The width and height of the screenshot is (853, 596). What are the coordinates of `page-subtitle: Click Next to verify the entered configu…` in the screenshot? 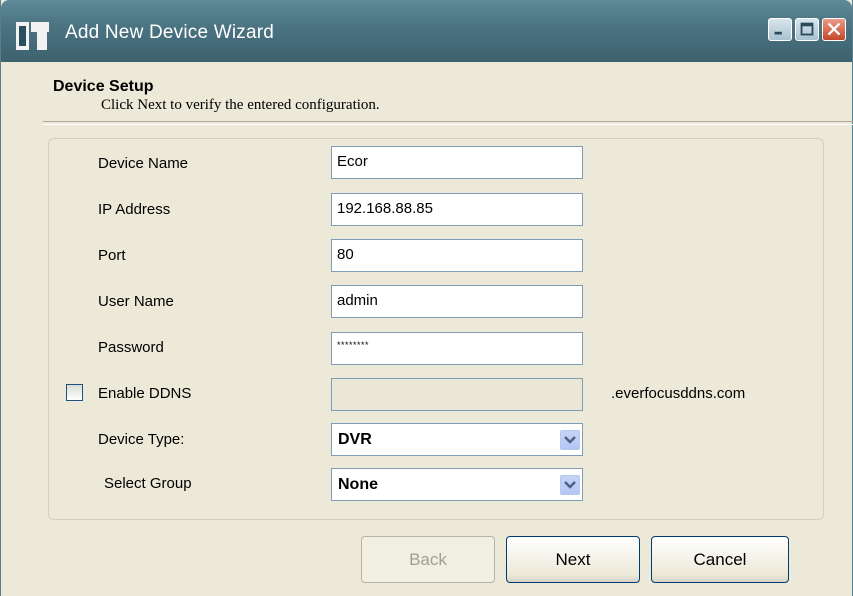 It's located at (240, 105).